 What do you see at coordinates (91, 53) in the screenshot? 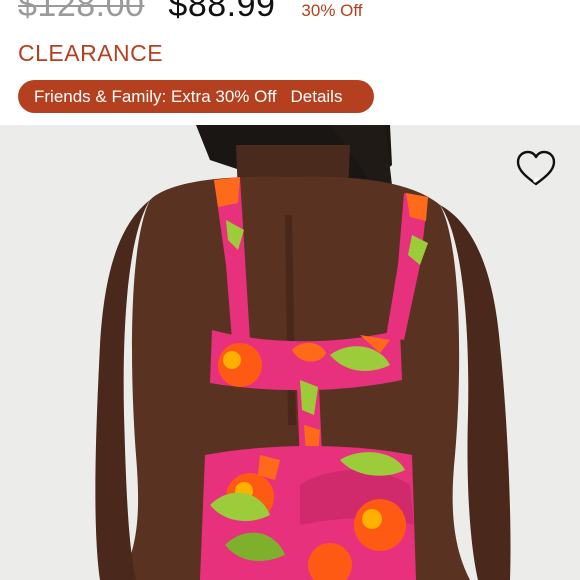
I see `clearance-label: CLEARANCE` at bounding box center [91, 53].